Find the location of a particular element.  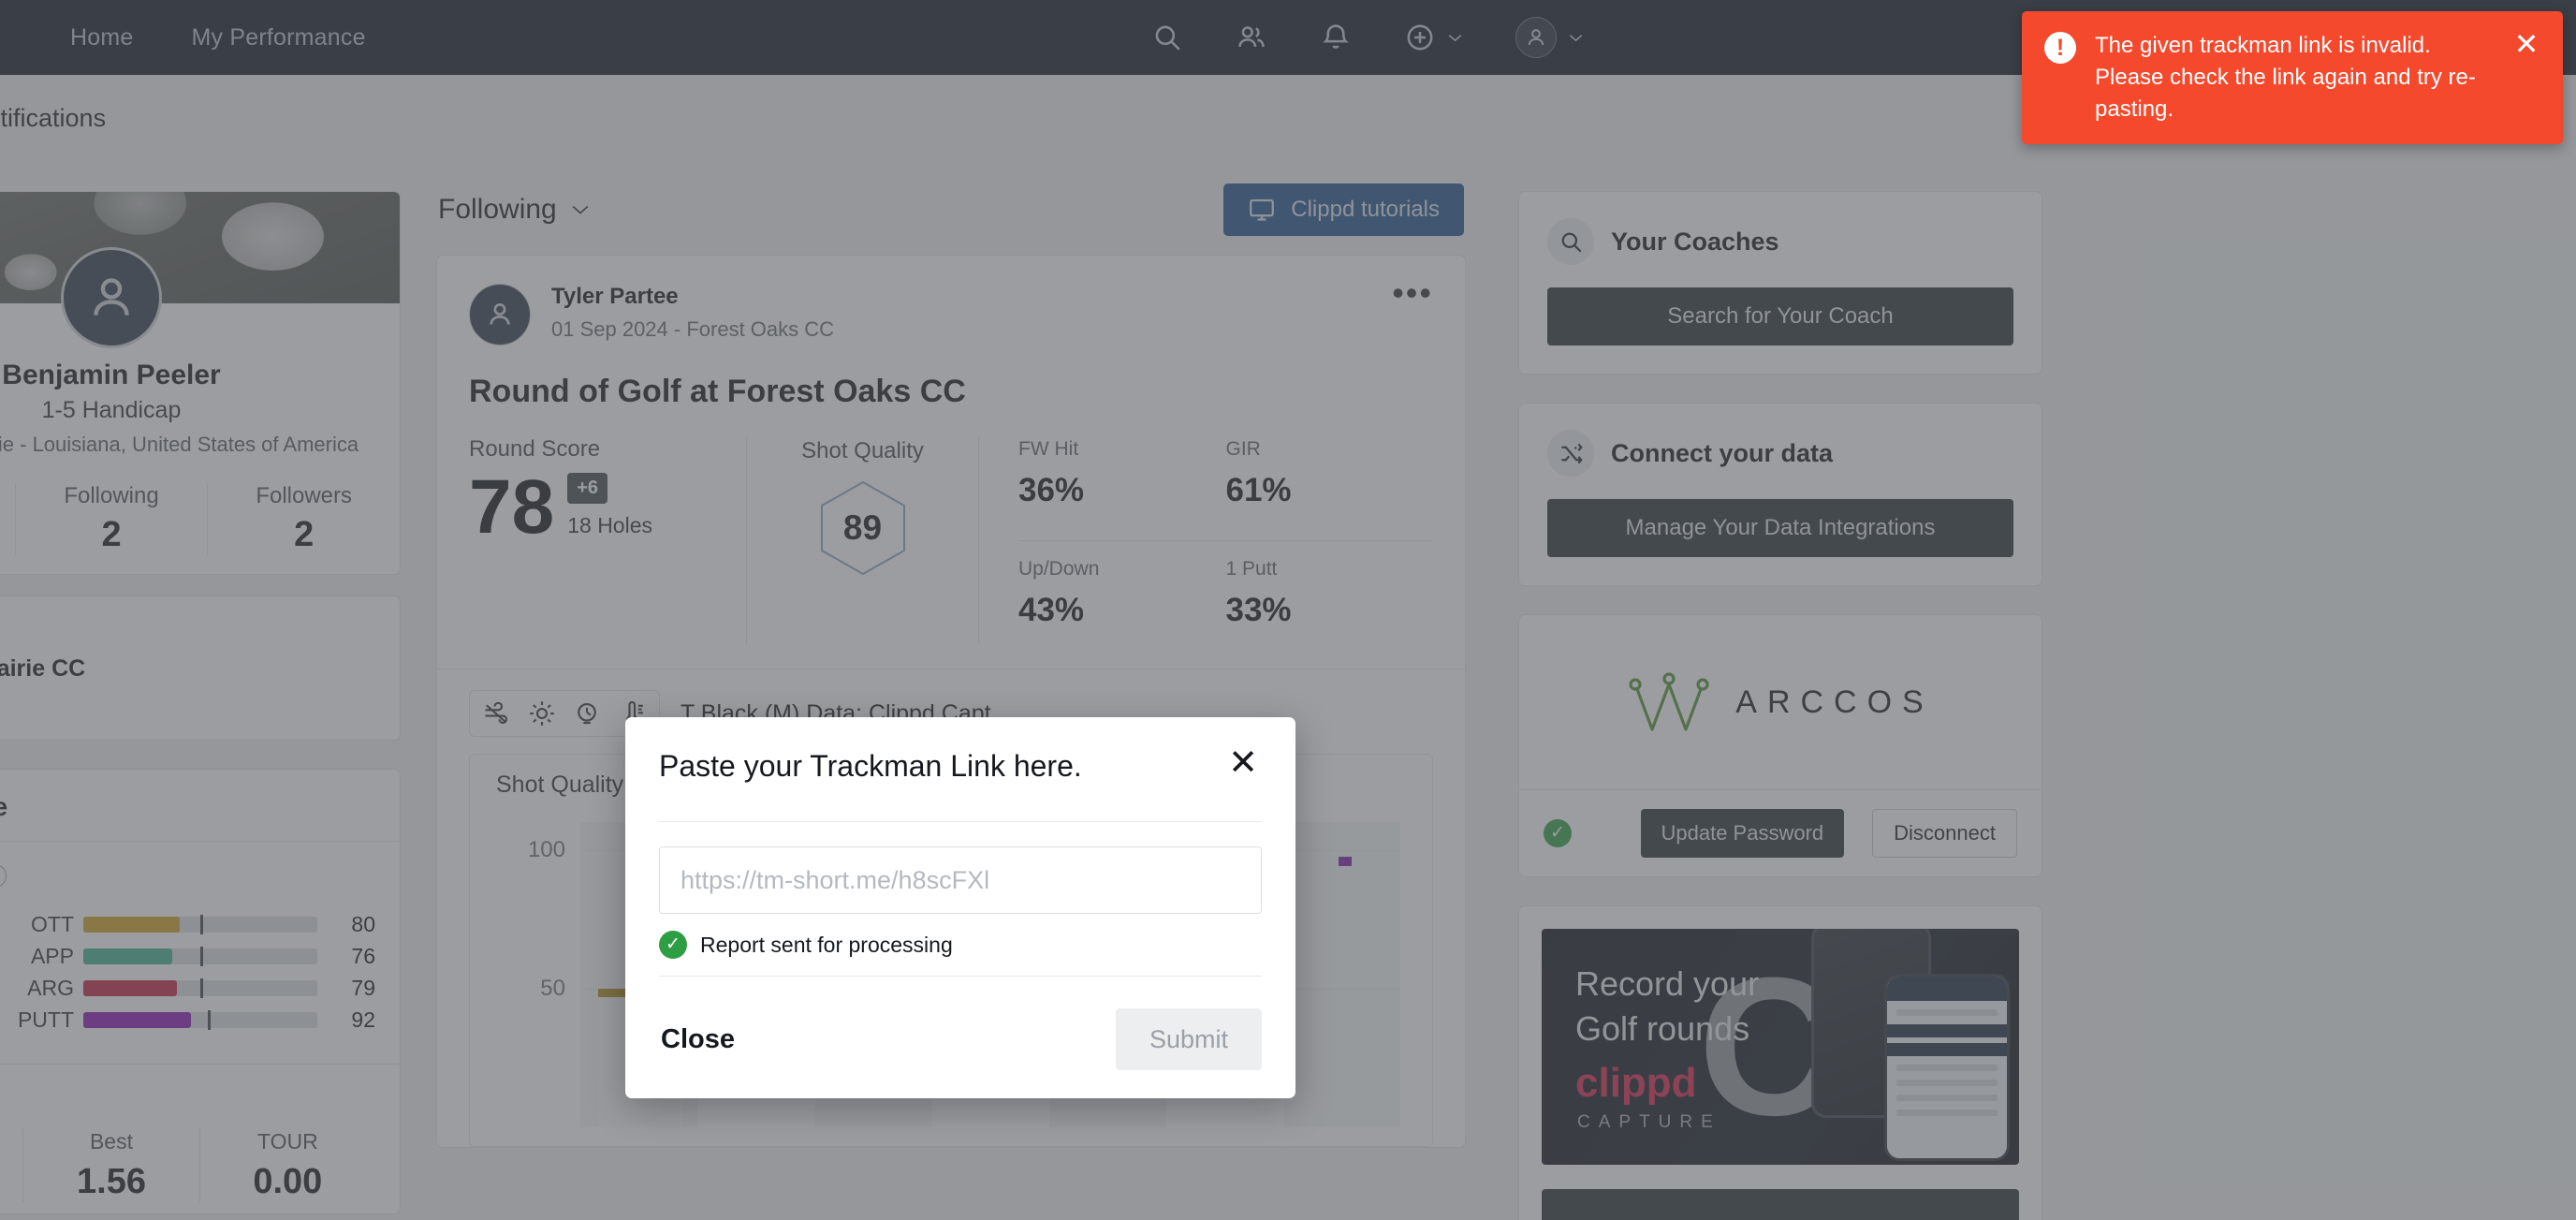

modal-divider is located at coordinates (961, 821).